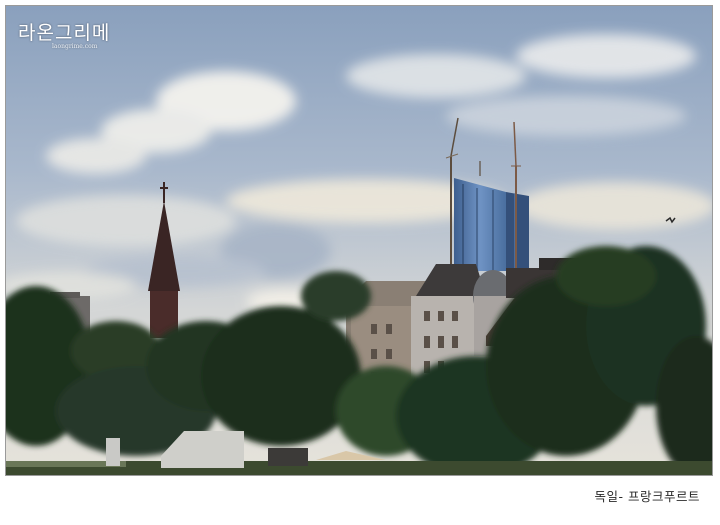  I want to click on watermark-text: 라온그리메, so click(64, 33).